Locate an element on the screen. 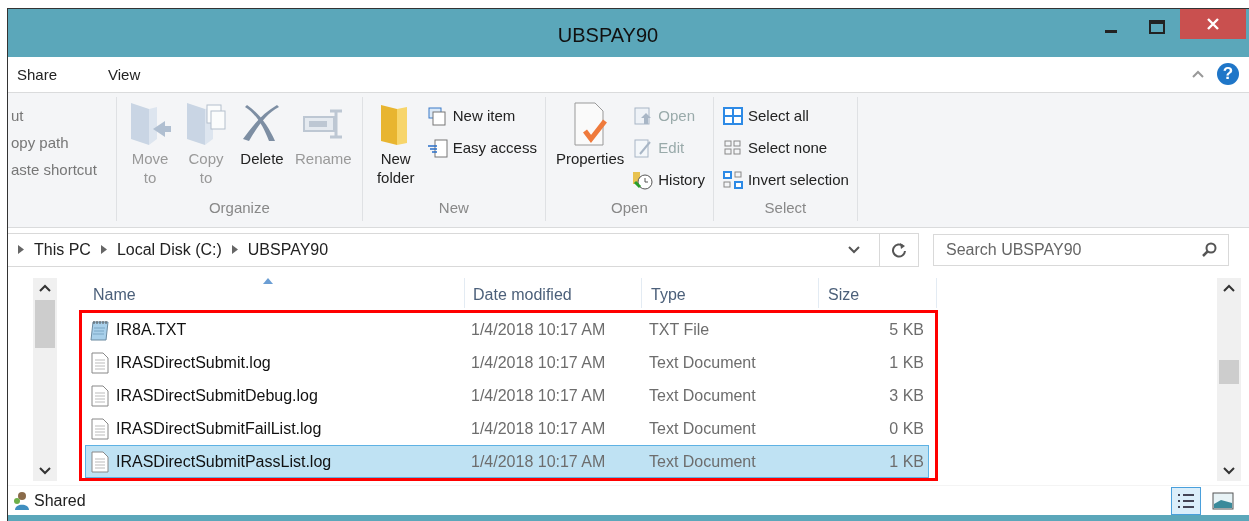  ribbon-button: Properties is located at coordinates (590, 148).